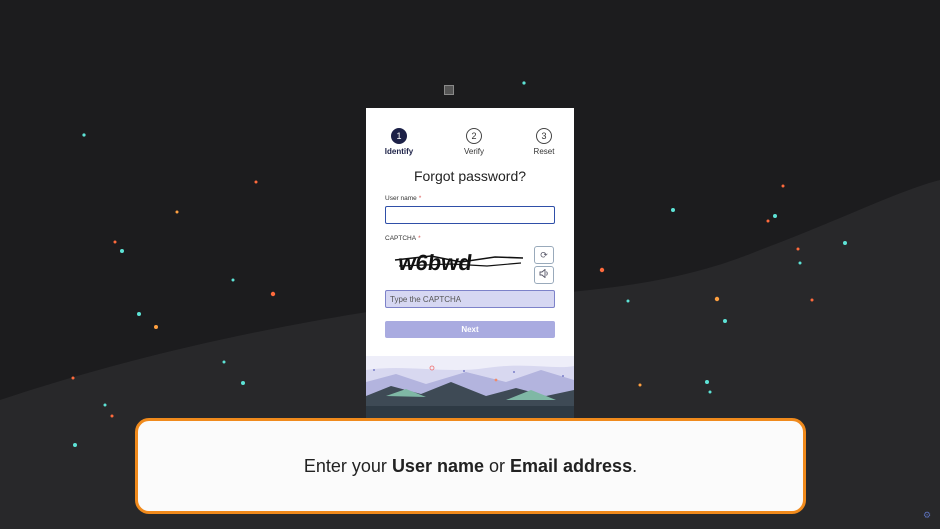  I want to click on captcha-image: w6bwd, so click(459, 262).